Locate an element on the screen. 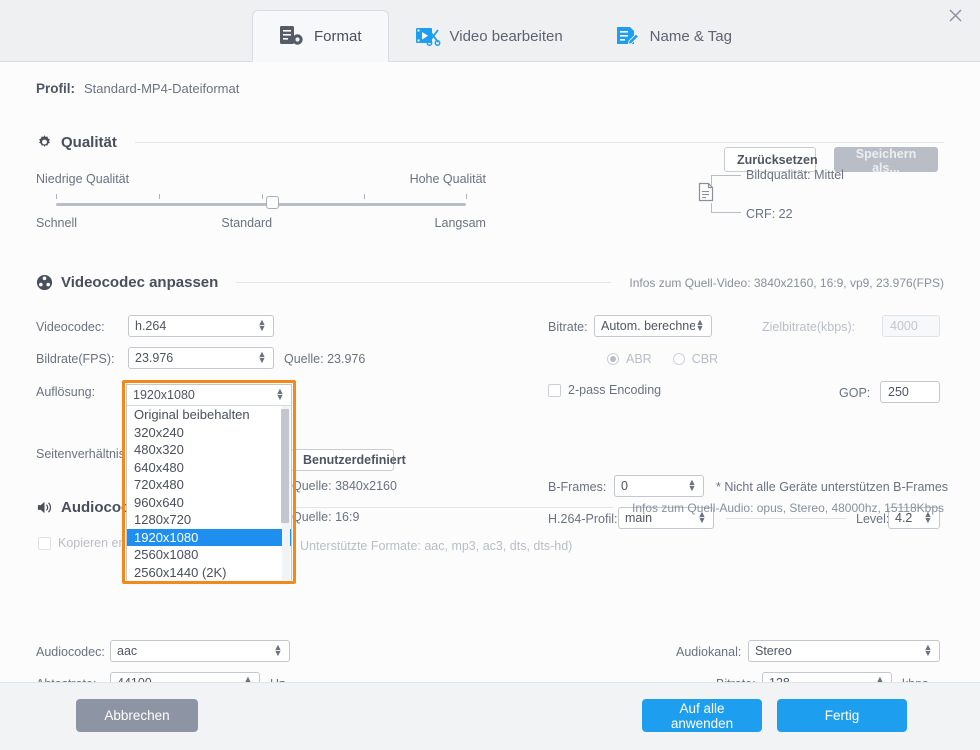  custom-resolution-button: Benutzerdefiniert is located at coordinates (348, 460).